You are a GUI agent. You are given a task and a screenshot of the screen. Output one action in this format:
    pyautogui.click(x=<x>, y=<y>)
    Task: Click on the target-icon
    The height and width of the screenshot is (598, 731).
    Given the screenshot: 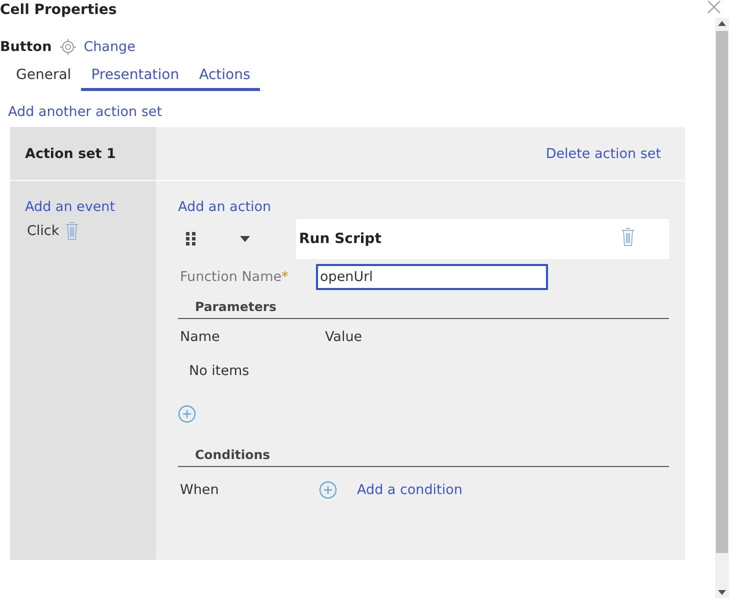 What is the action you would take?
    pyautogui.click(x=68, y=47)
    